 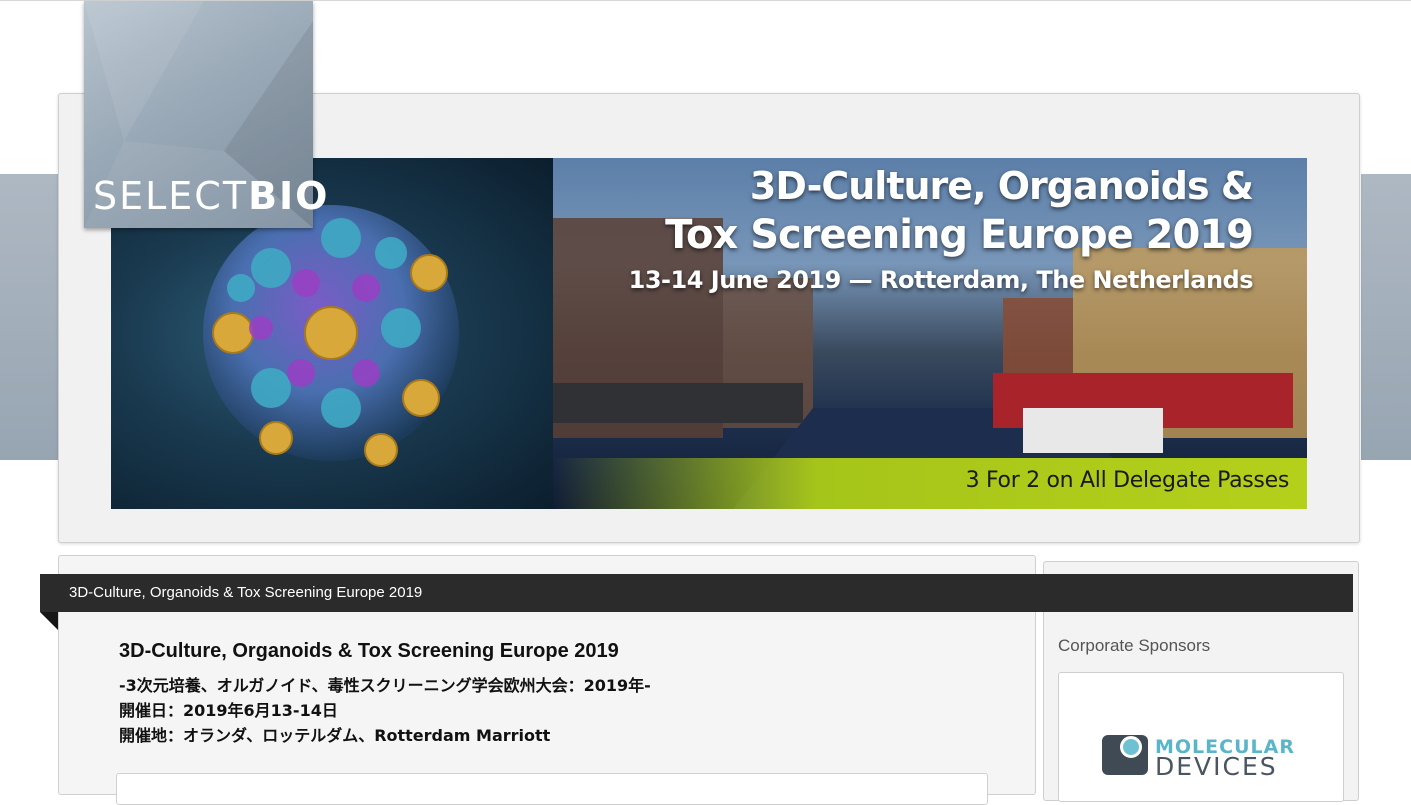 I want to click on selectbio-logo: SELECTBIO, so click(x=205, y=114).